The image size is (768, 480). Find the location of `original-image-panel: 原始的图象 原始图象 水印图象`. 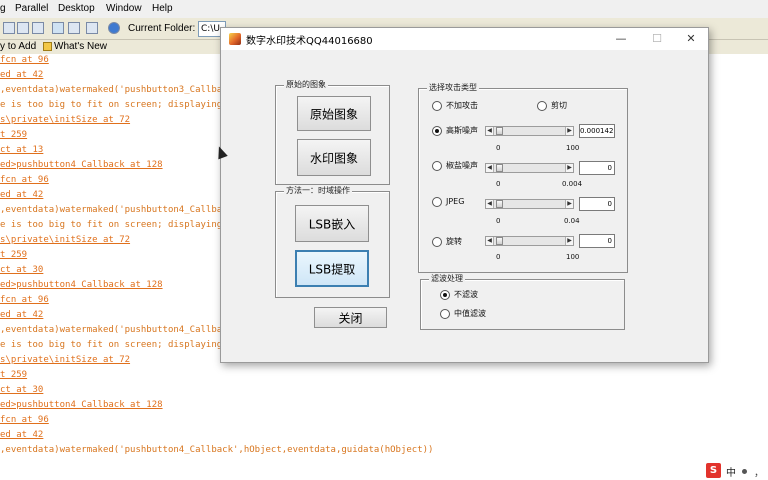

original-image-panel: 原始的图象 原始图象 水印图象 is located at coordinates (332, 132).